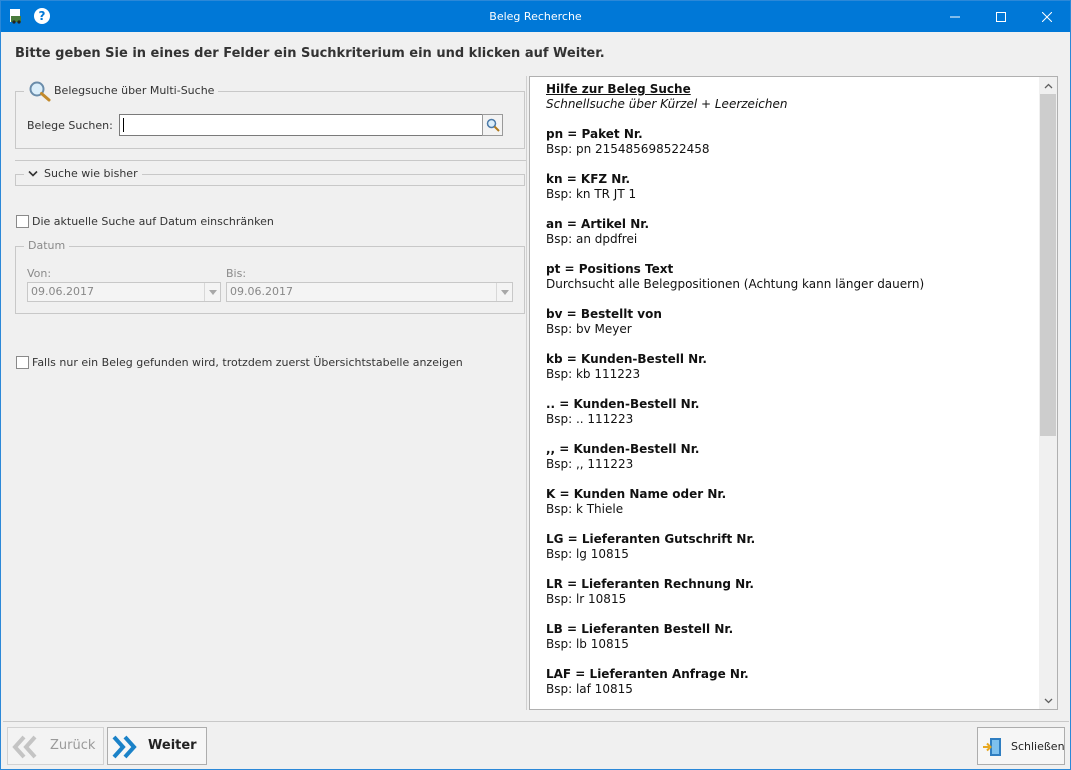 Image resolution: width=1071 pixels, height=770 pixels. I want to click on classic-search-legend-text: Suche wie bisher, so click(91, 173).